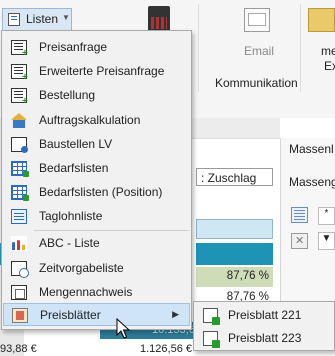  I want to click on email-icon, so click(257, 20).